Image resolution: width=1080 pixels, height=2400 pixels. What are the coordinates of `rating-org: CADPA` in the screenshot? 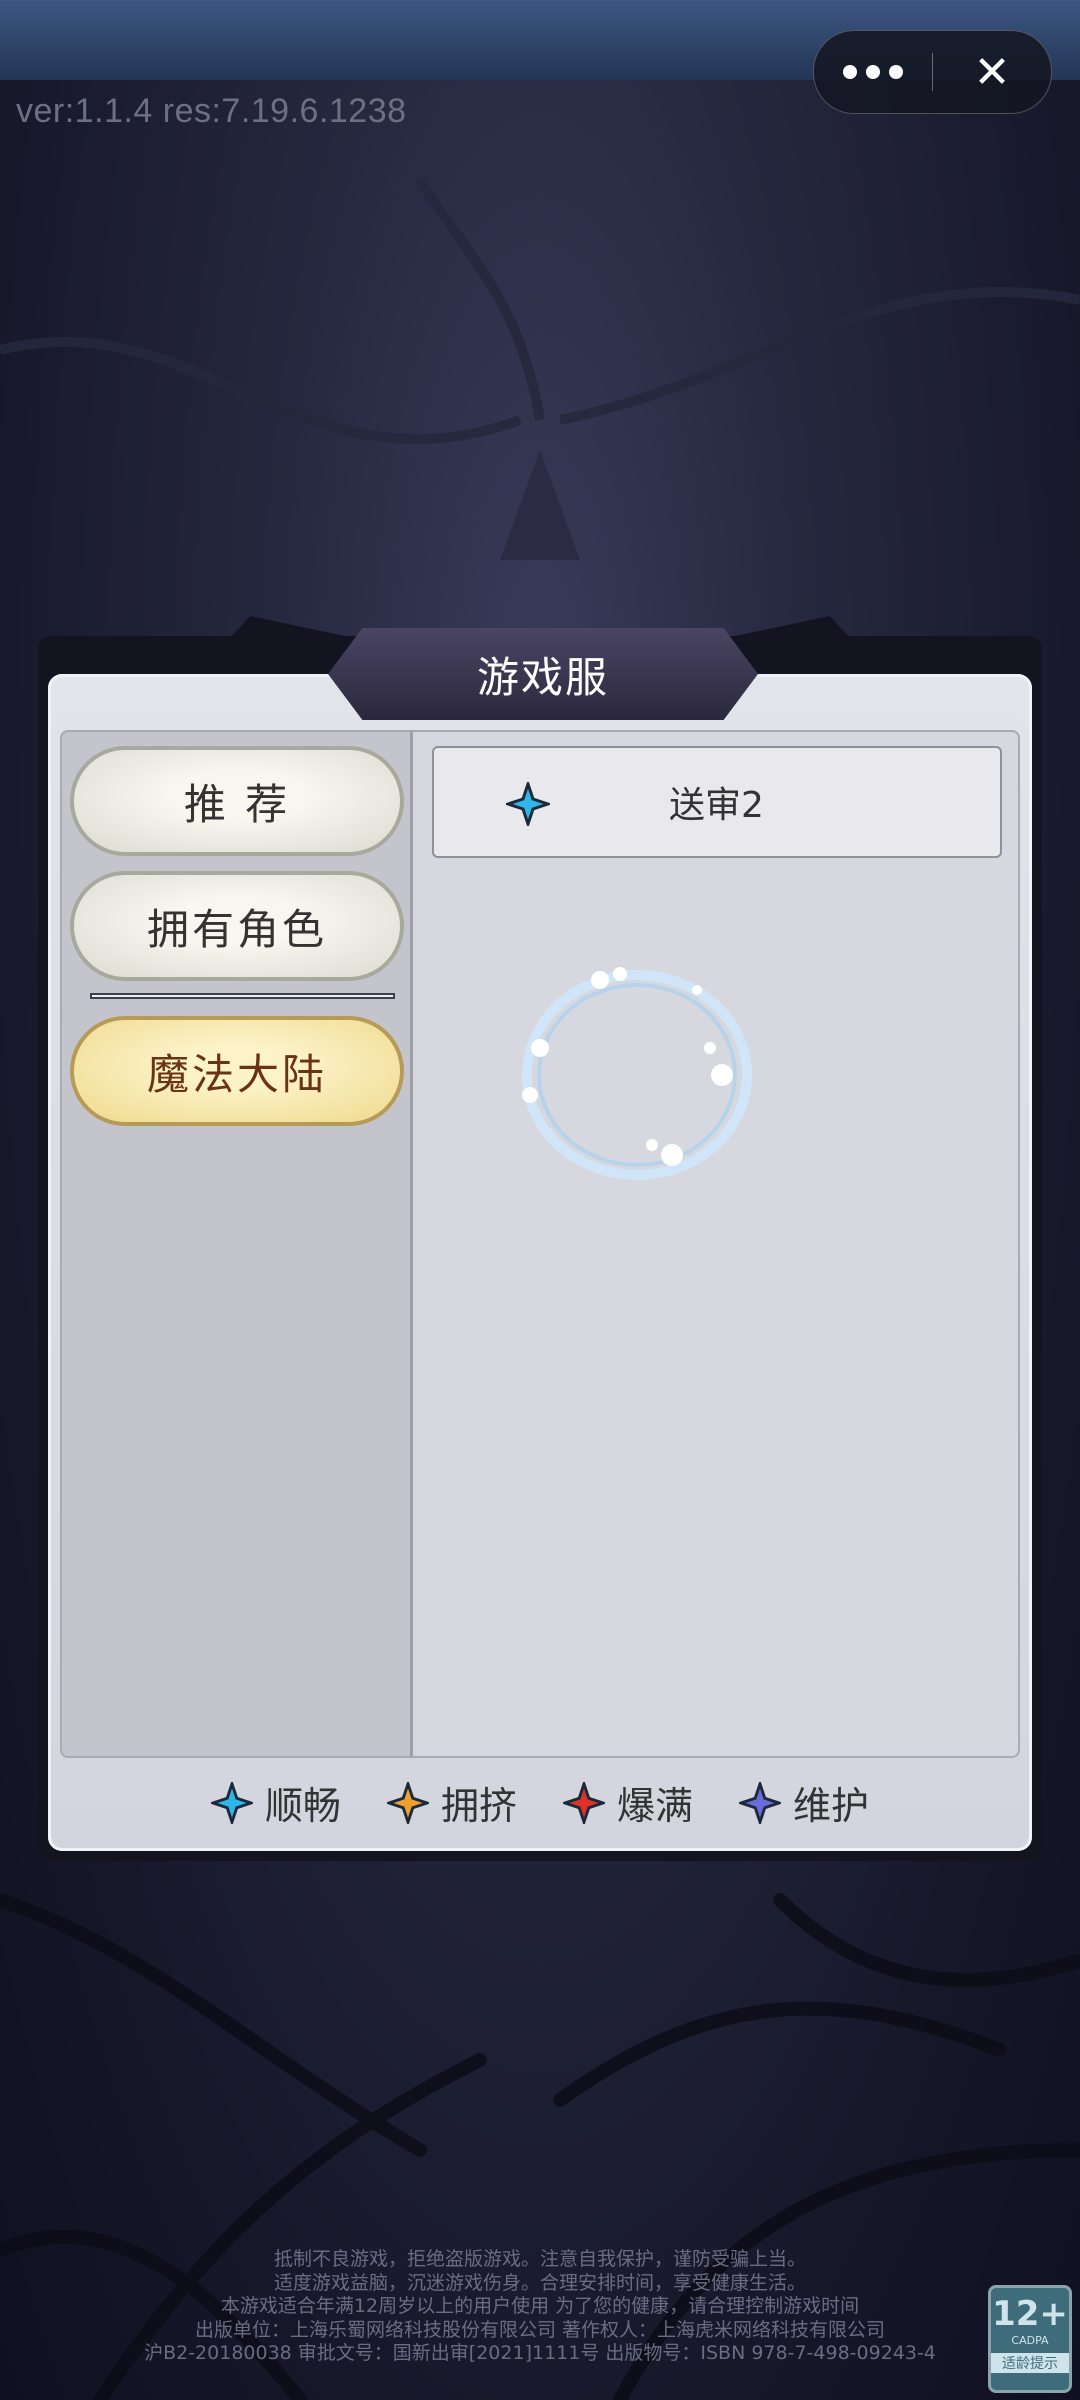 It's located at (1030, 2340).